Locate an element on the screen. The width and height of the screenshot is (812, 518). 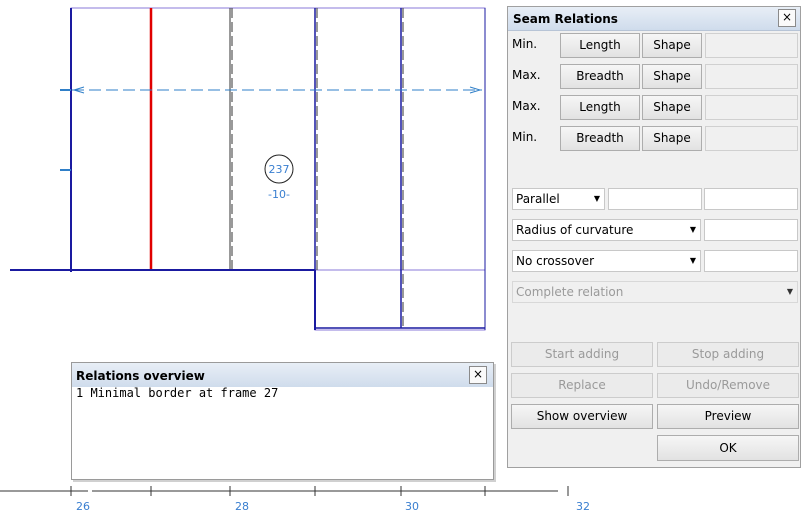
row-1-shape-button: Shape is located at coordinates (672, 45).